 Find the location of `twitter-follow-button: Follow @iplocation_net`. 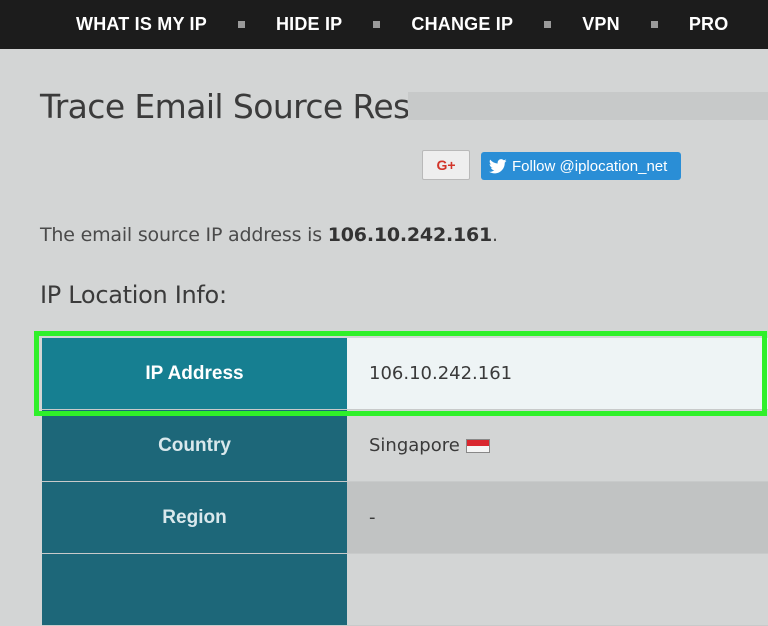

twitter-follow-button: Follow @iplocation_net is located at coordinates (581, 166).